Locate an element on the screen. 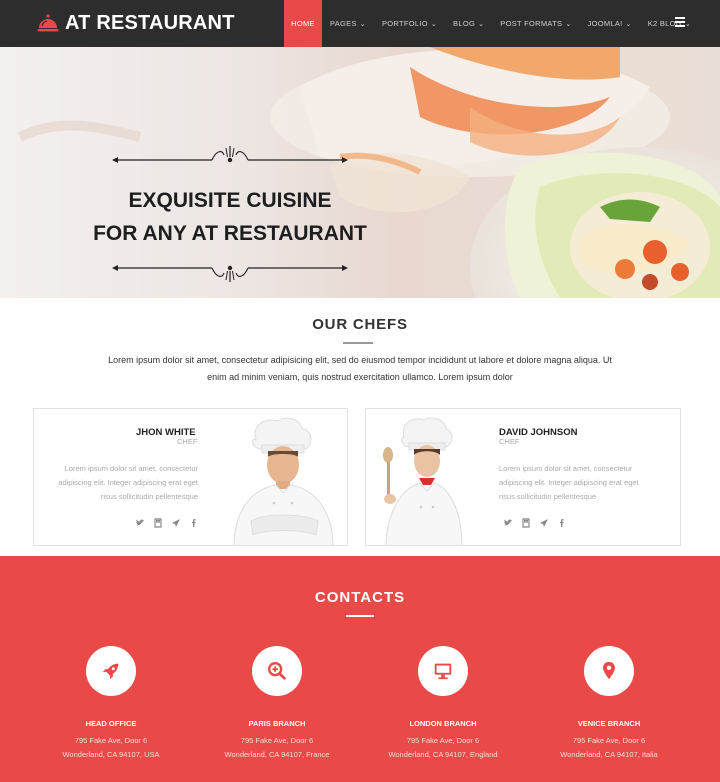 The image size is (720, 782). site-logo: AT RESTAURANT is located at coordinates (135, 23).